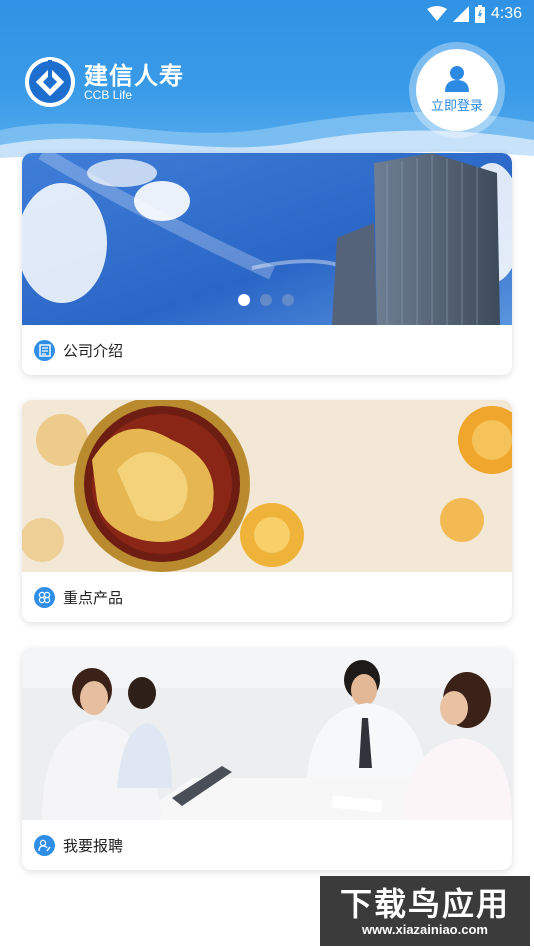 The width and height of the screenshot is (534, 950). I want to click on card-footer: 公司介绍, so click(267, 350).